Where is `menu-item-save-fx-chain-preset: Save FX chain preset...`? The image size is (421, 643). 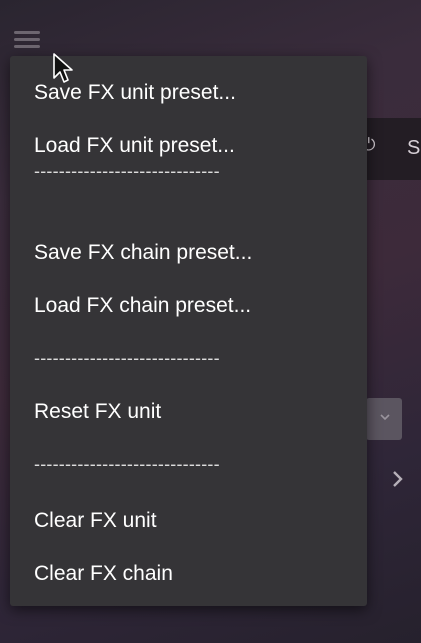
menu-item-save-fx-chain-preset: Save FX chain preset... is located at coordinates (143, 253).